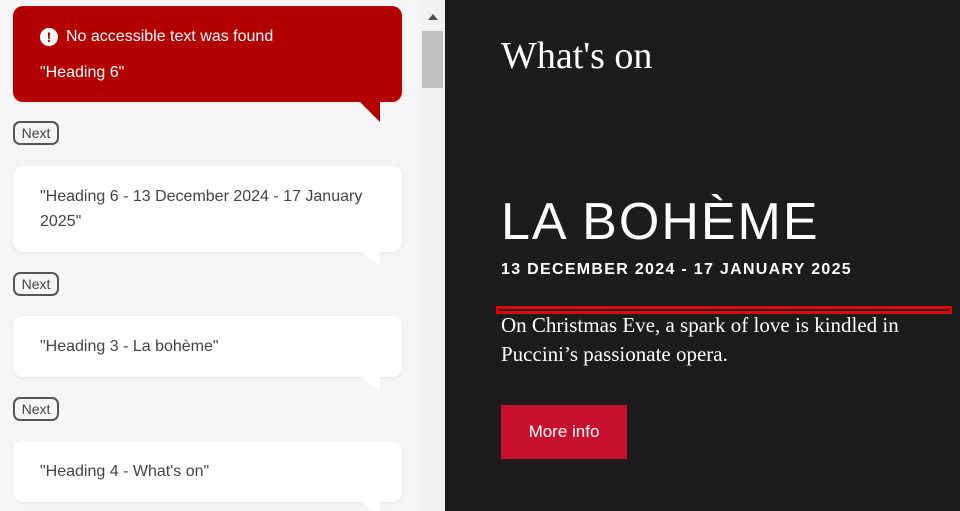  Describe the element at coordinates (170, 36) in the screenshot. I see `error-title: No accessible text was found` at that location.